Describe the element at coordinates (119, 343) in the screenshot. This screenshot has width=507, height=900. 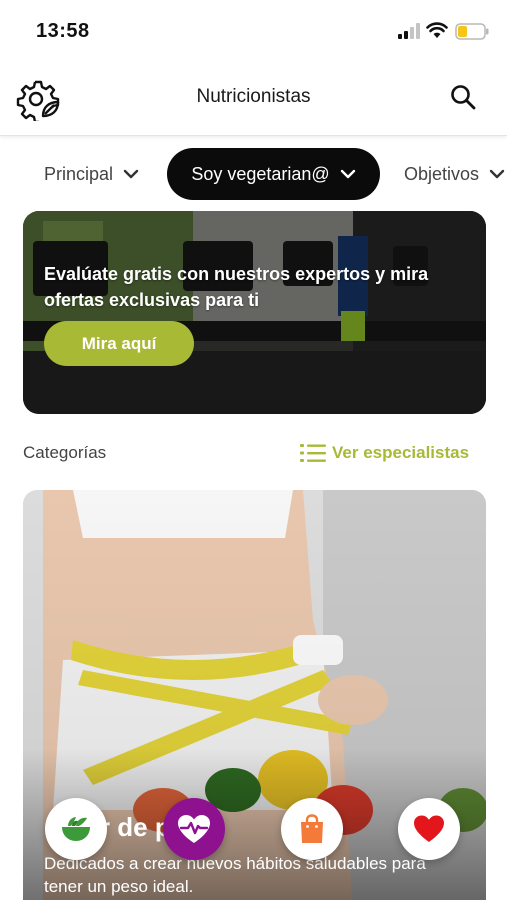
I see `promo-cta-button: Mira aquí` at that location.